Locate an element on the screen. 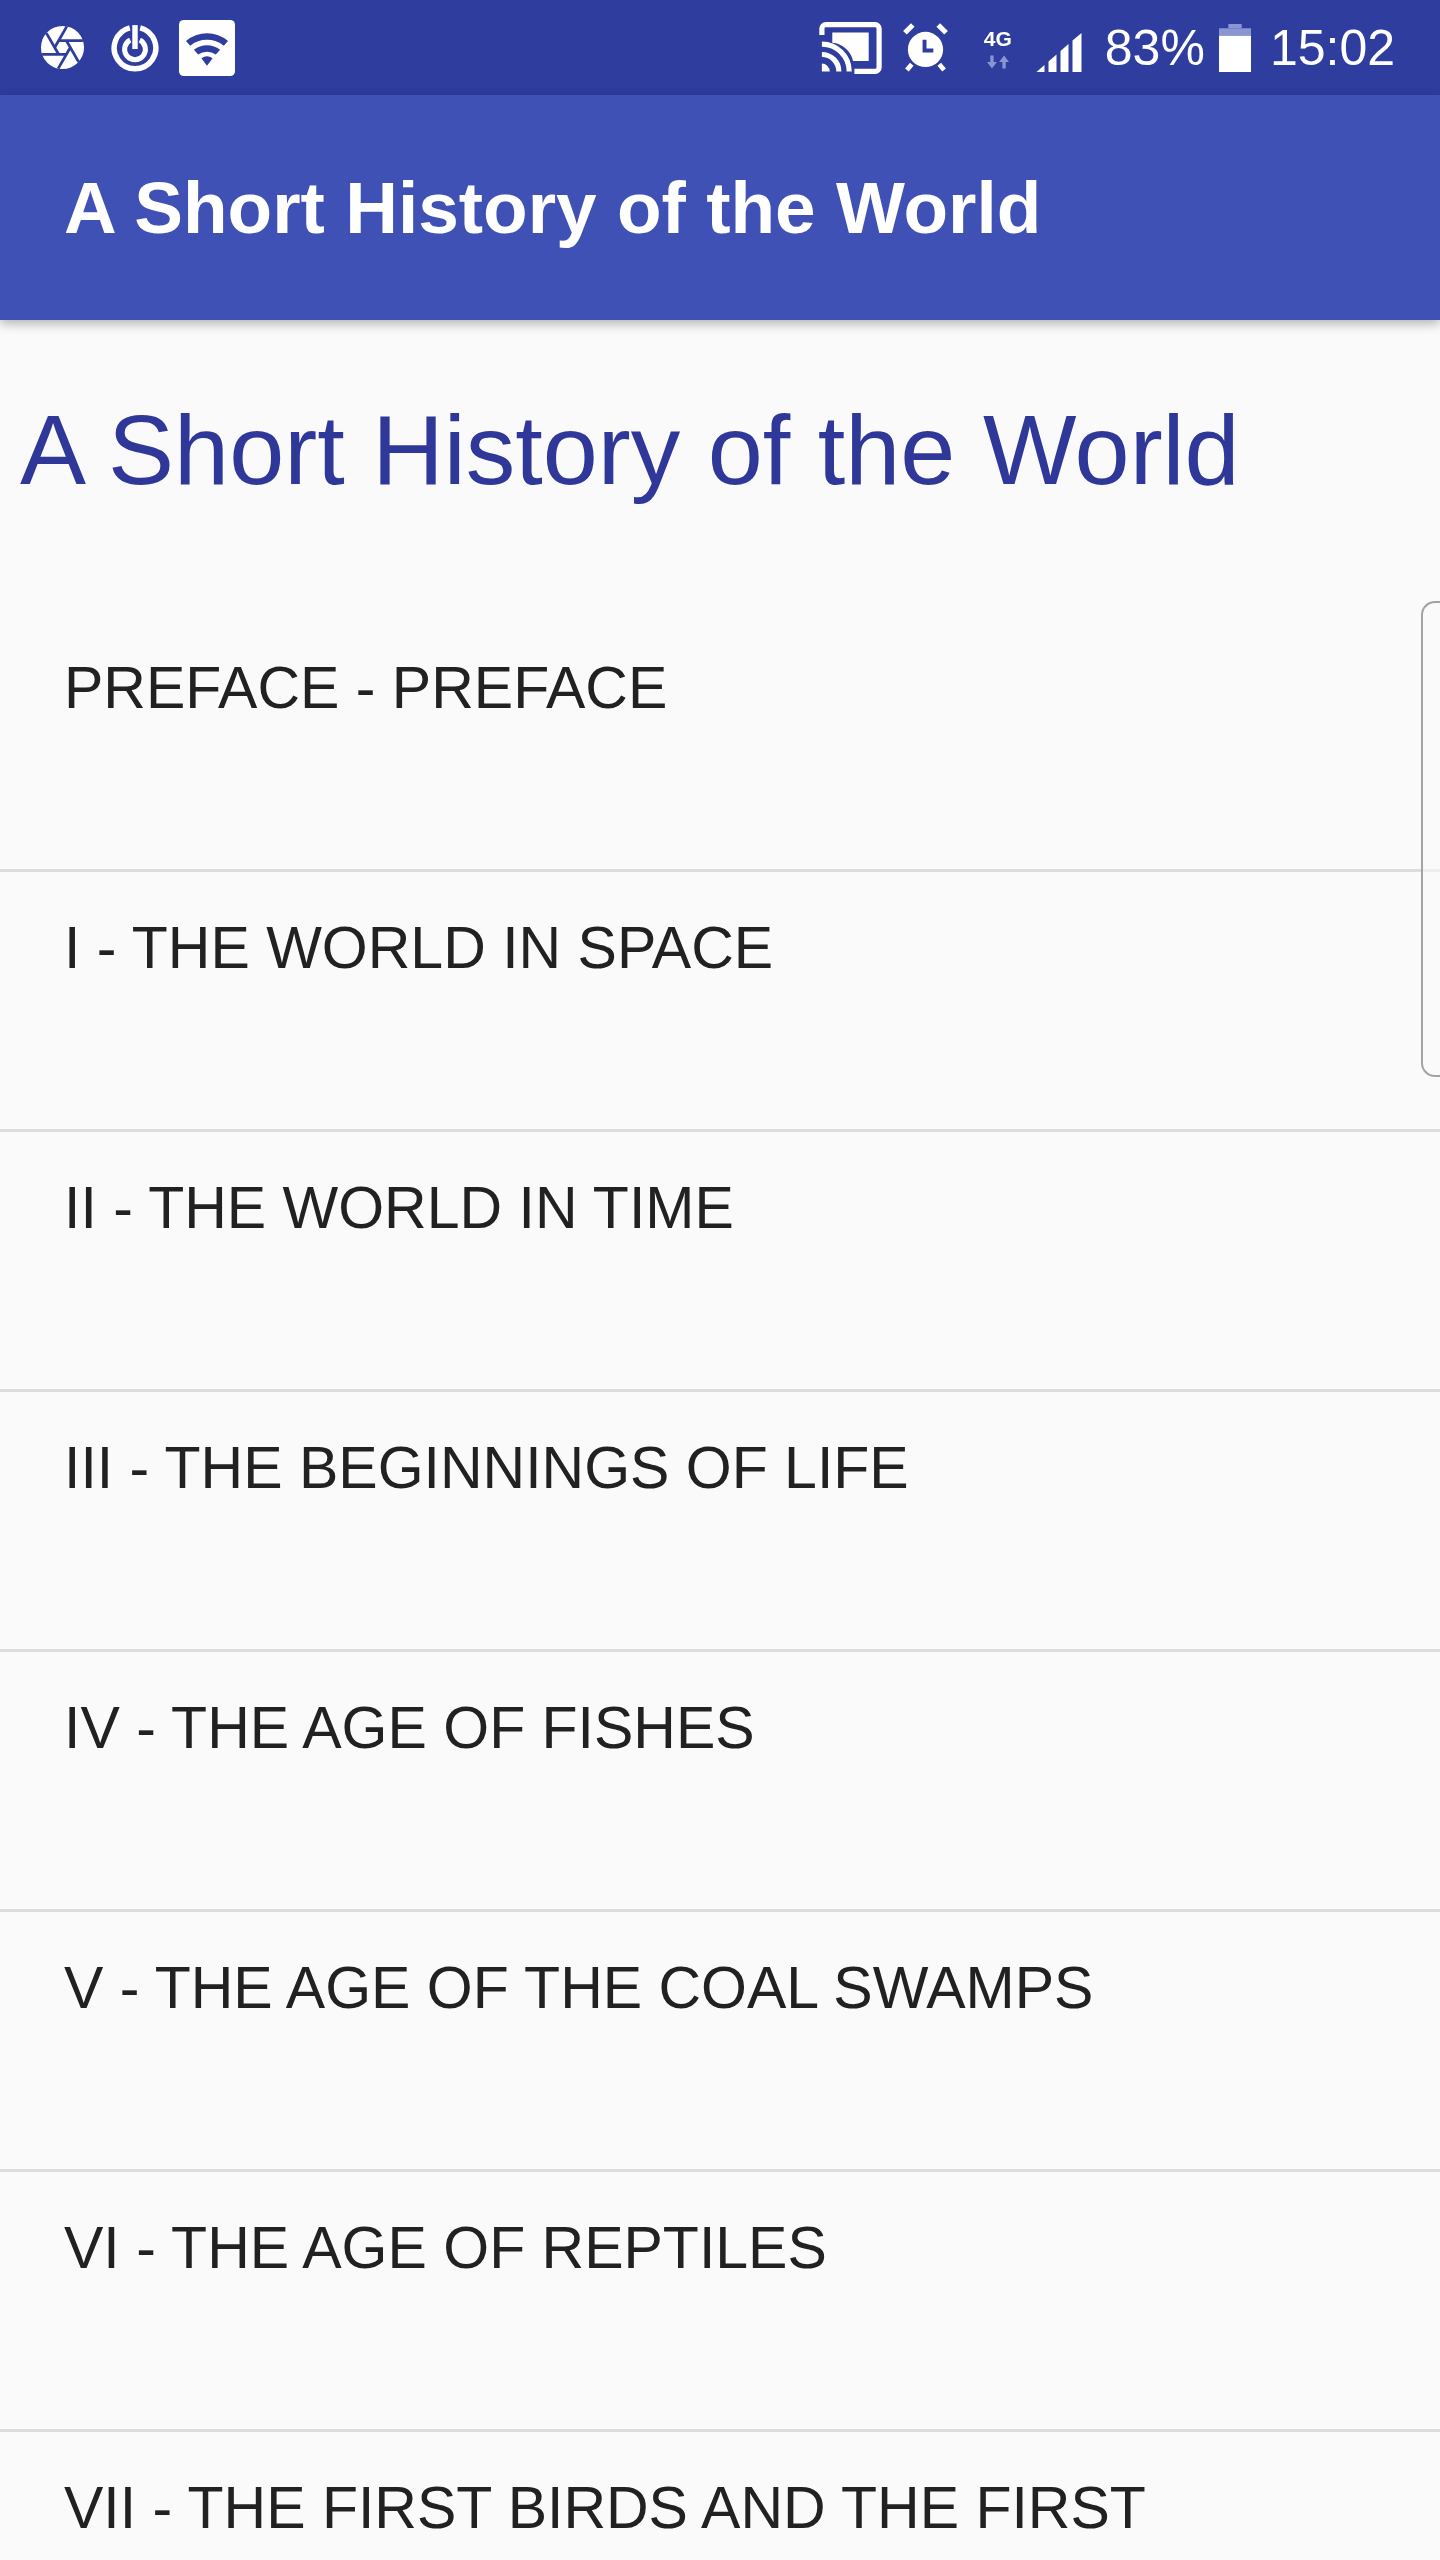  chapter-list-item: IV - THE AGE OF FISHES is located at coordinates (720, 1782).